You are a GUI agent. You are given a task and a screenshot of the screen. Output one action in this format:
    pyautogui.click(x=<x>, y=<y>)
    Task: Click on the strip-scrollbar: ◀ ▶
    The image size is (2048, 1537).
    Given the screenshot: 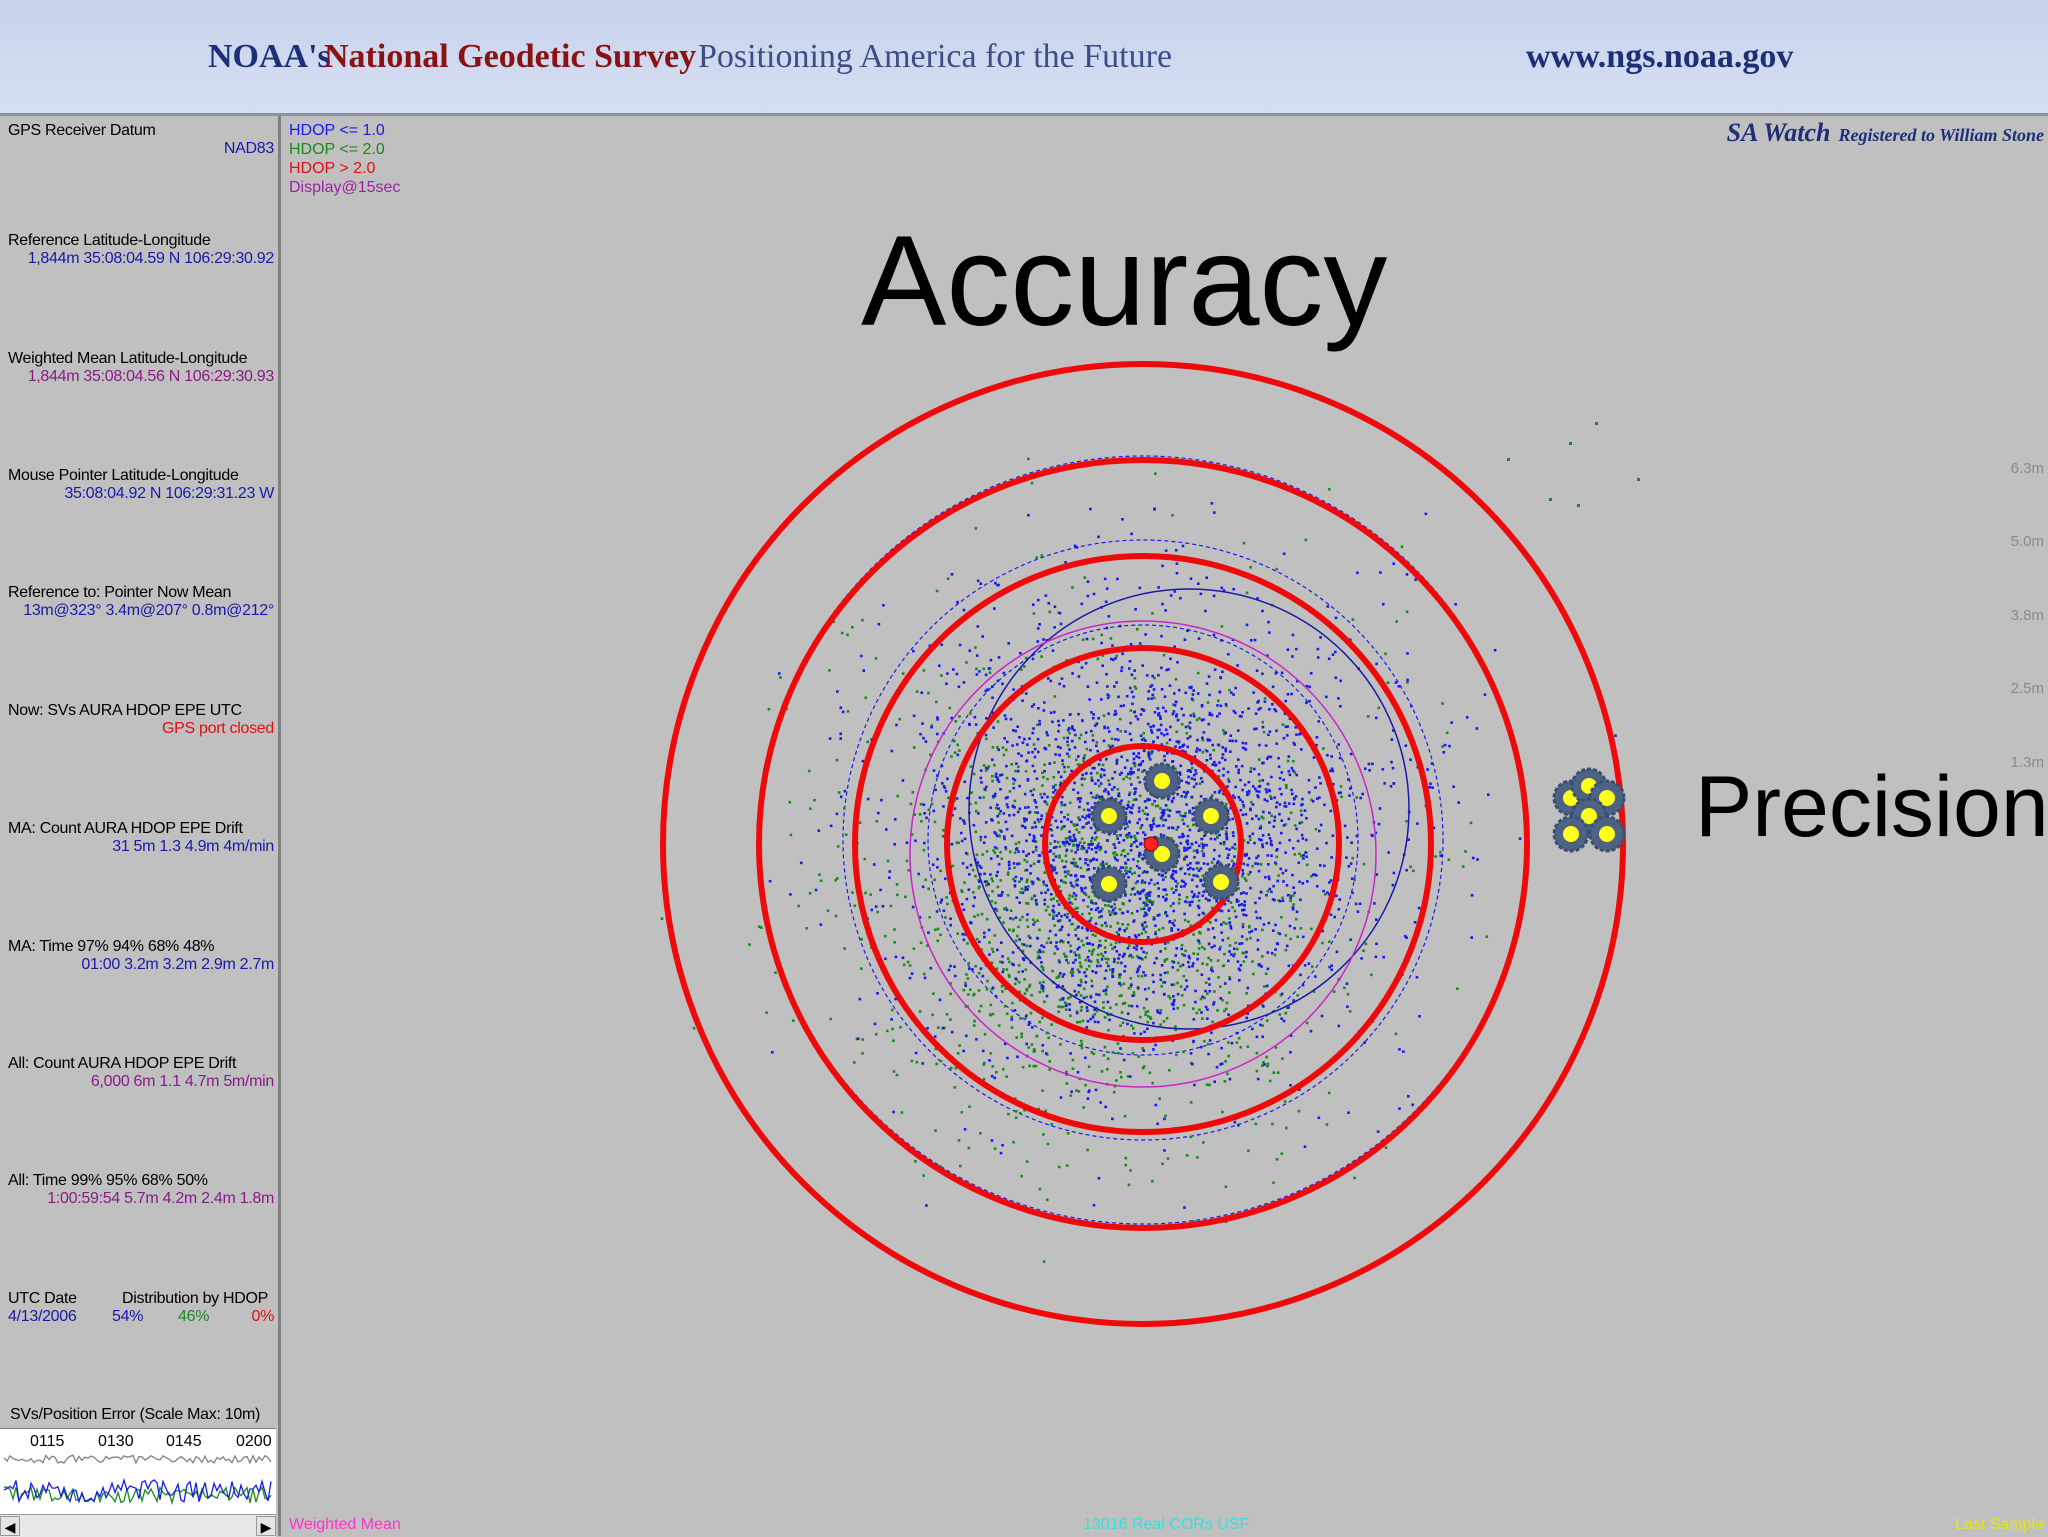 What is the action you would take?
    pyautogui.click(x=138, y=1525)
    